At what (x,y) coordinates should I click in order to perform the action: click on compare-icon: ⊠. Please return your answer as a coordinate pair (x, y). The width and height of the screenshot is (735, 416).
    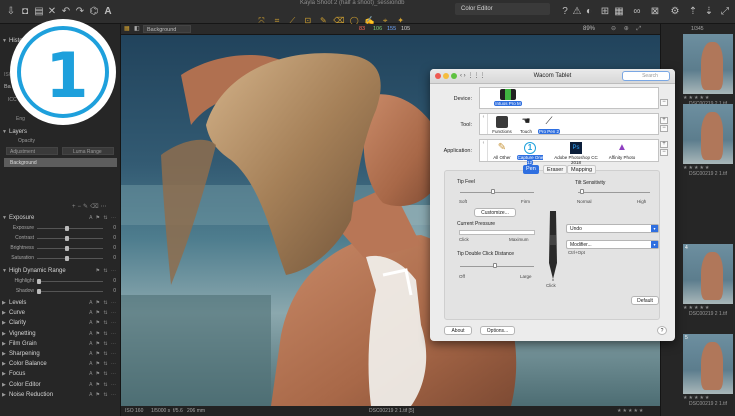
    Looking at the image, I should click on (655, 12).